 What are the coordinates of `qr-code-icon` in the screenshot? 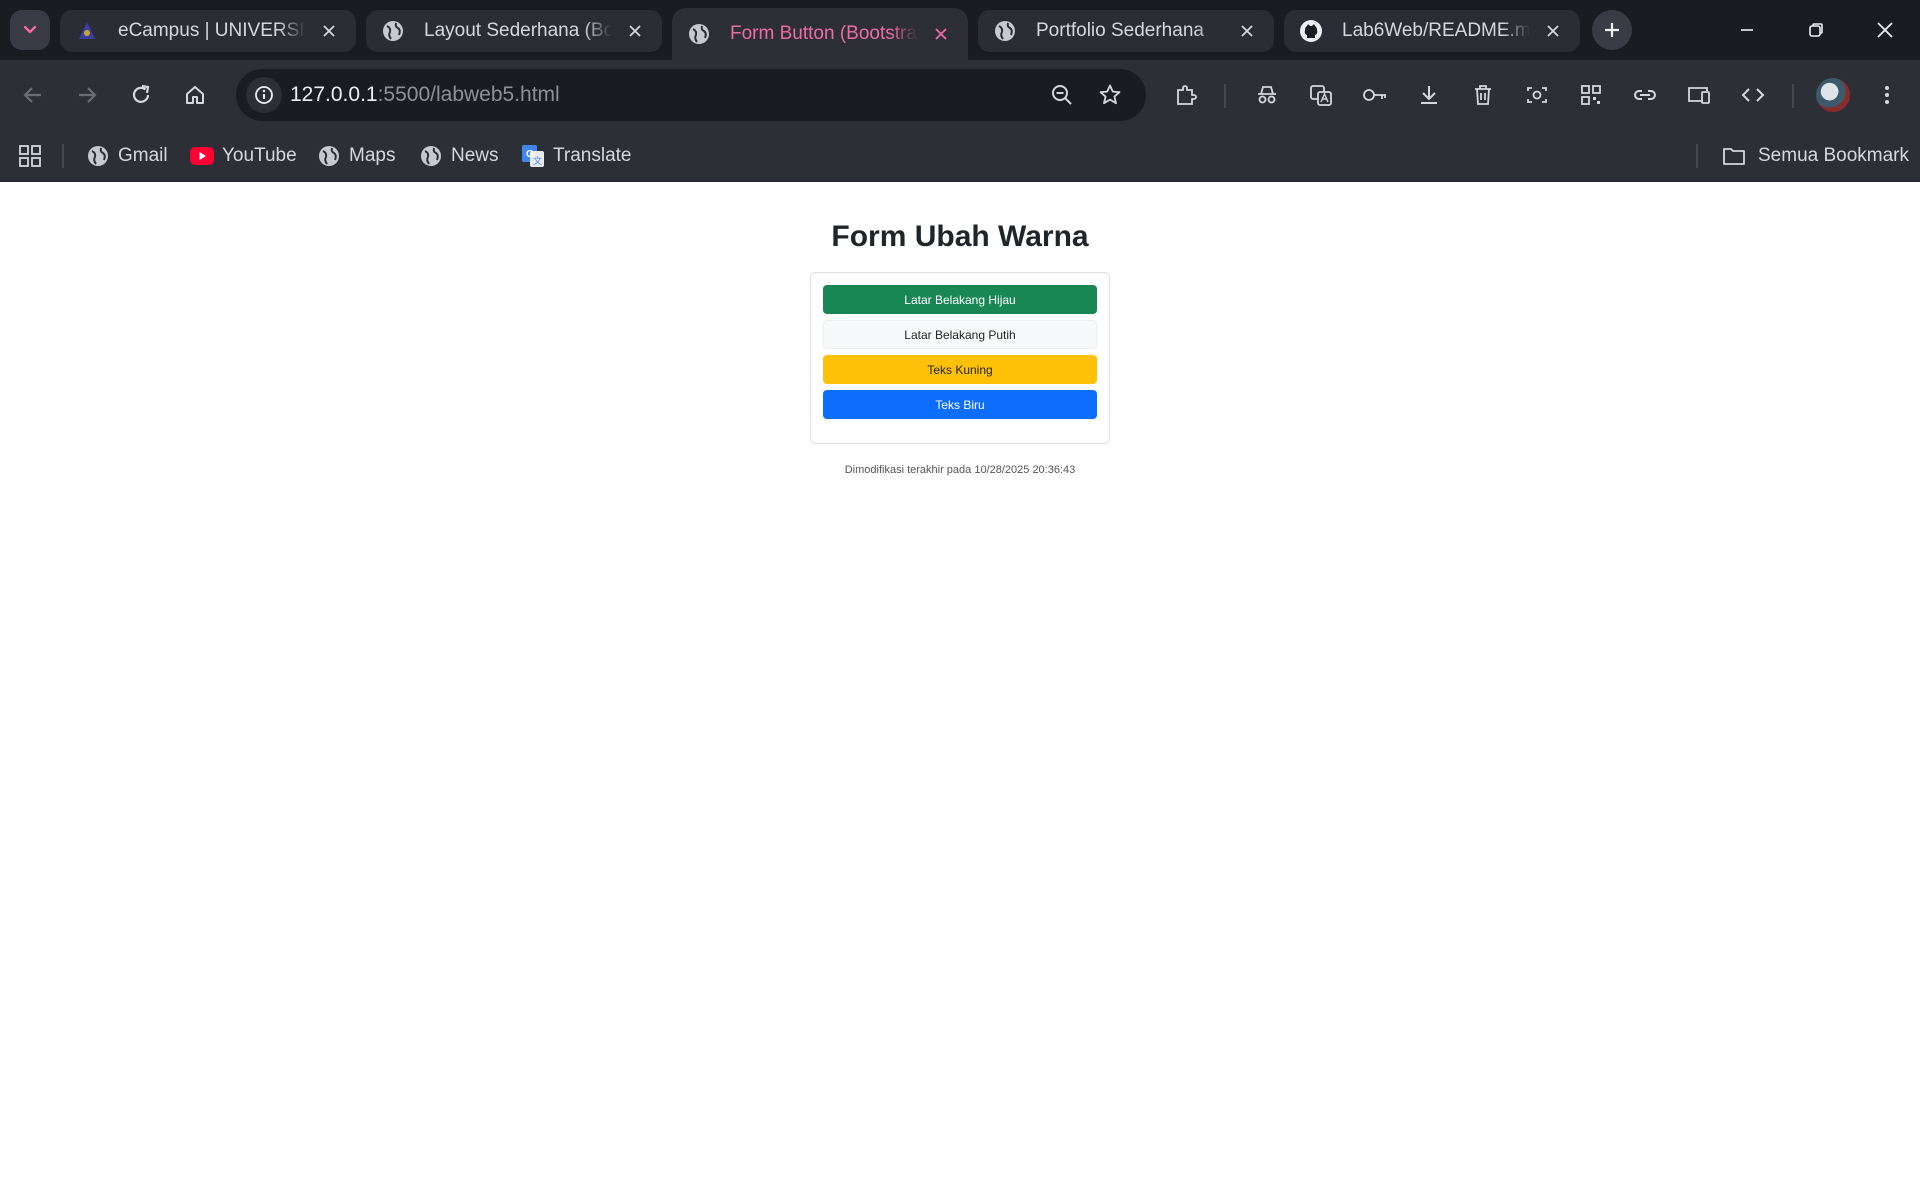 It's located at (1591, 95).